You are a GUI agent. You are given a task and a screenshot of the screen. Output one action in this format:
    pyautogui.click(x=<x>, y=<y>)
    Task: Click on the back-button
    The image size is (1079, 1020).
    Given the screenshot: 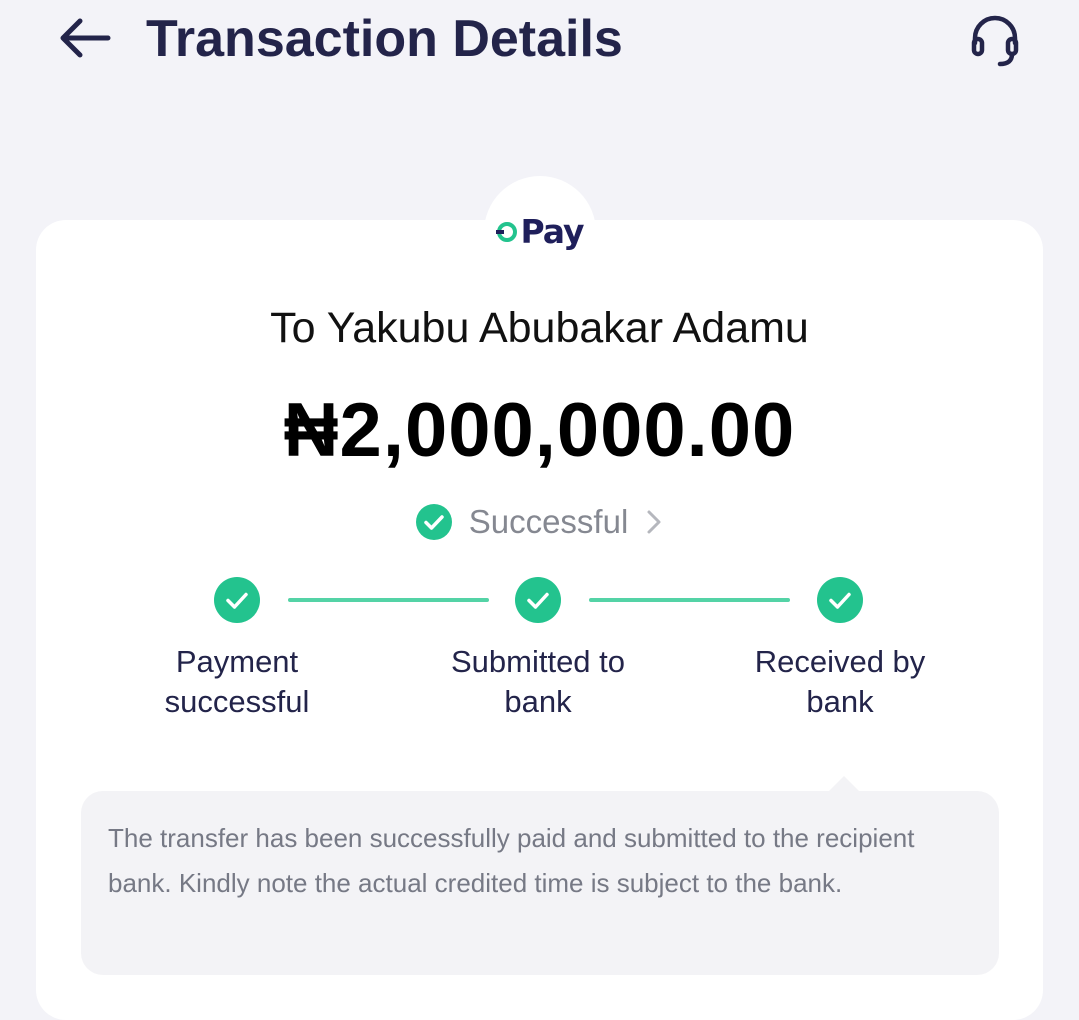 What is the action you would take?
    pyautogui.click(x=84, y=38)
    